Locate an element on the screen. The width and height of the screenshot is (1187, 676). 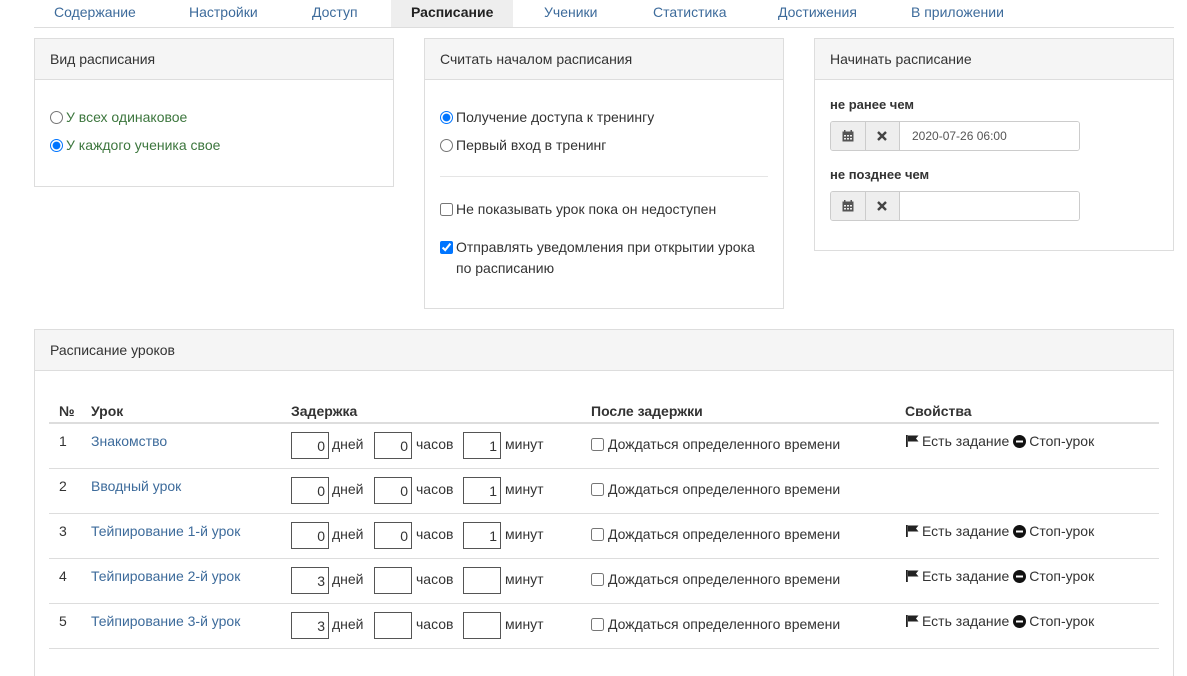
radio-same is located at coordinates (56, 117).